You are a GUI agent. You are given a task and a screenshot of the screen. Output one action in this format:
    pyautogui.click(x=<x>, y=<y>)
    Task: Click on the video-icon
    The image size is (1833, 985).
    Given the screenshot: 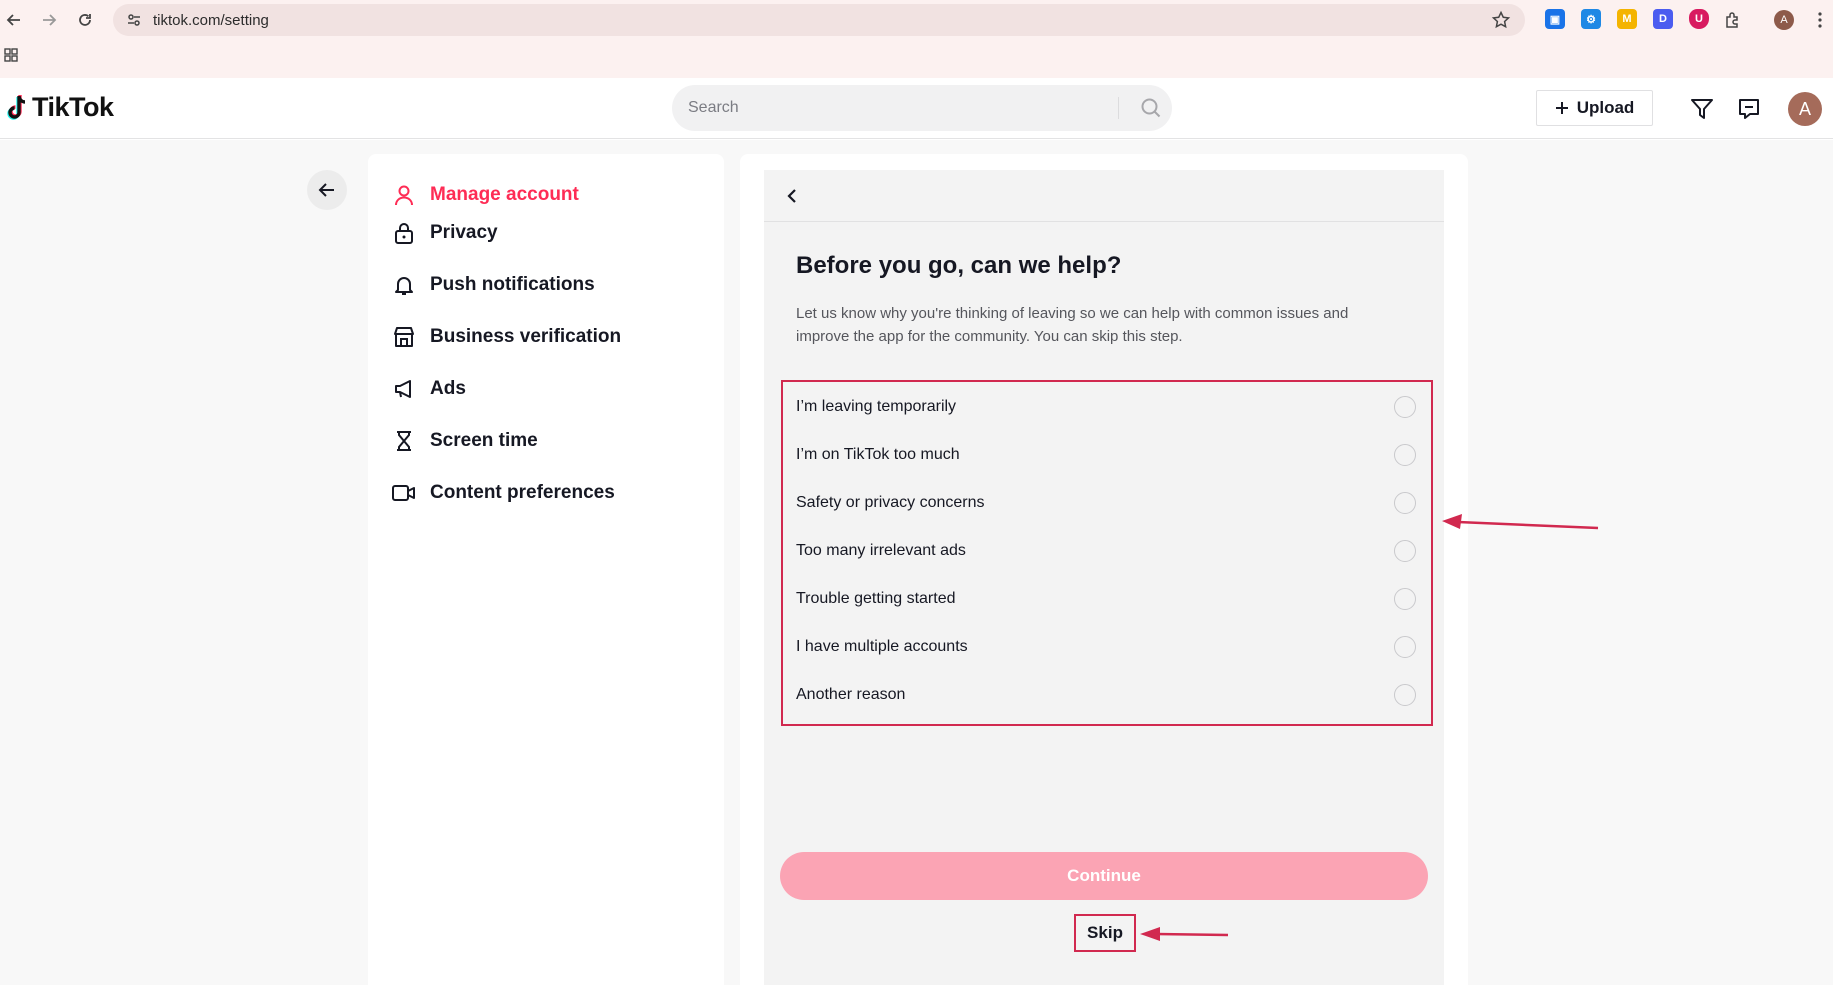 What is the action you would take?
    pyautogui.click(x=404, y=493)
    